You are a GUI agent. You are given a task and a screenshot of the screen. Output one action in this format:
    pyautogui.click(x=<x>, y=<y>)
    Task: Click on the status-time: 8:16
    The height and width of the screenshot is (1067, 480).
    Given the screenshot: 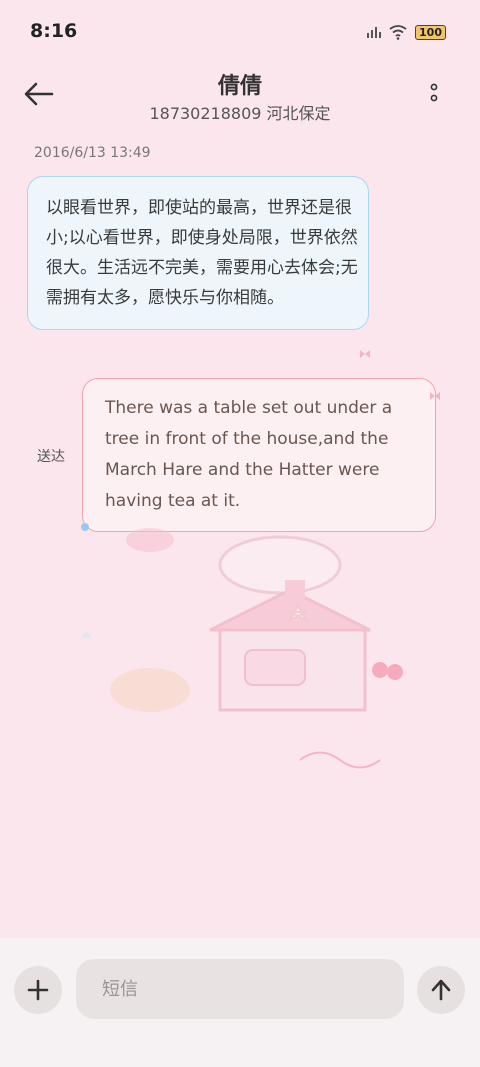 What is the action you would take?
    pyautogui.click(x=54, y=31)
    